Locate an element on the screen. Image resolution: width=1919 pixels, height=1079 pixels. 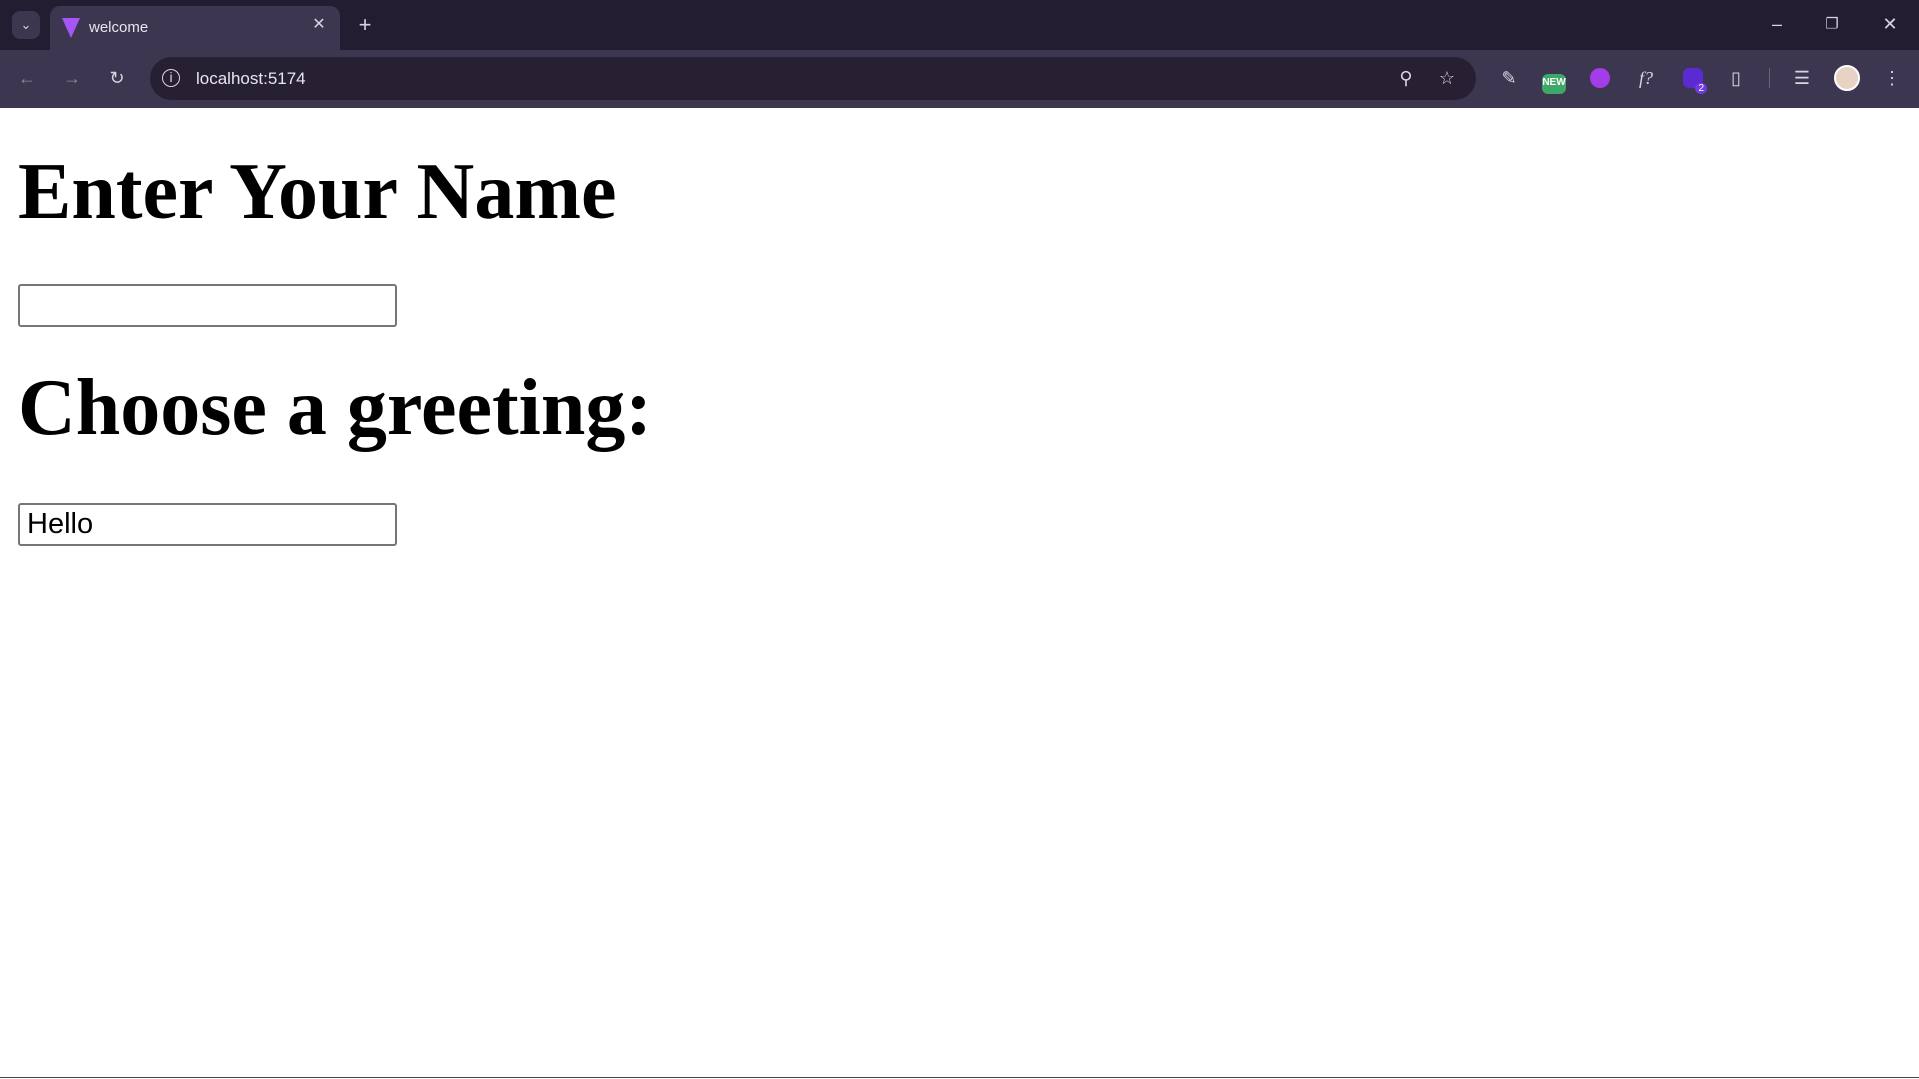
menu-kebab-icon: ⋮ is located at coordinates (1892, 78).